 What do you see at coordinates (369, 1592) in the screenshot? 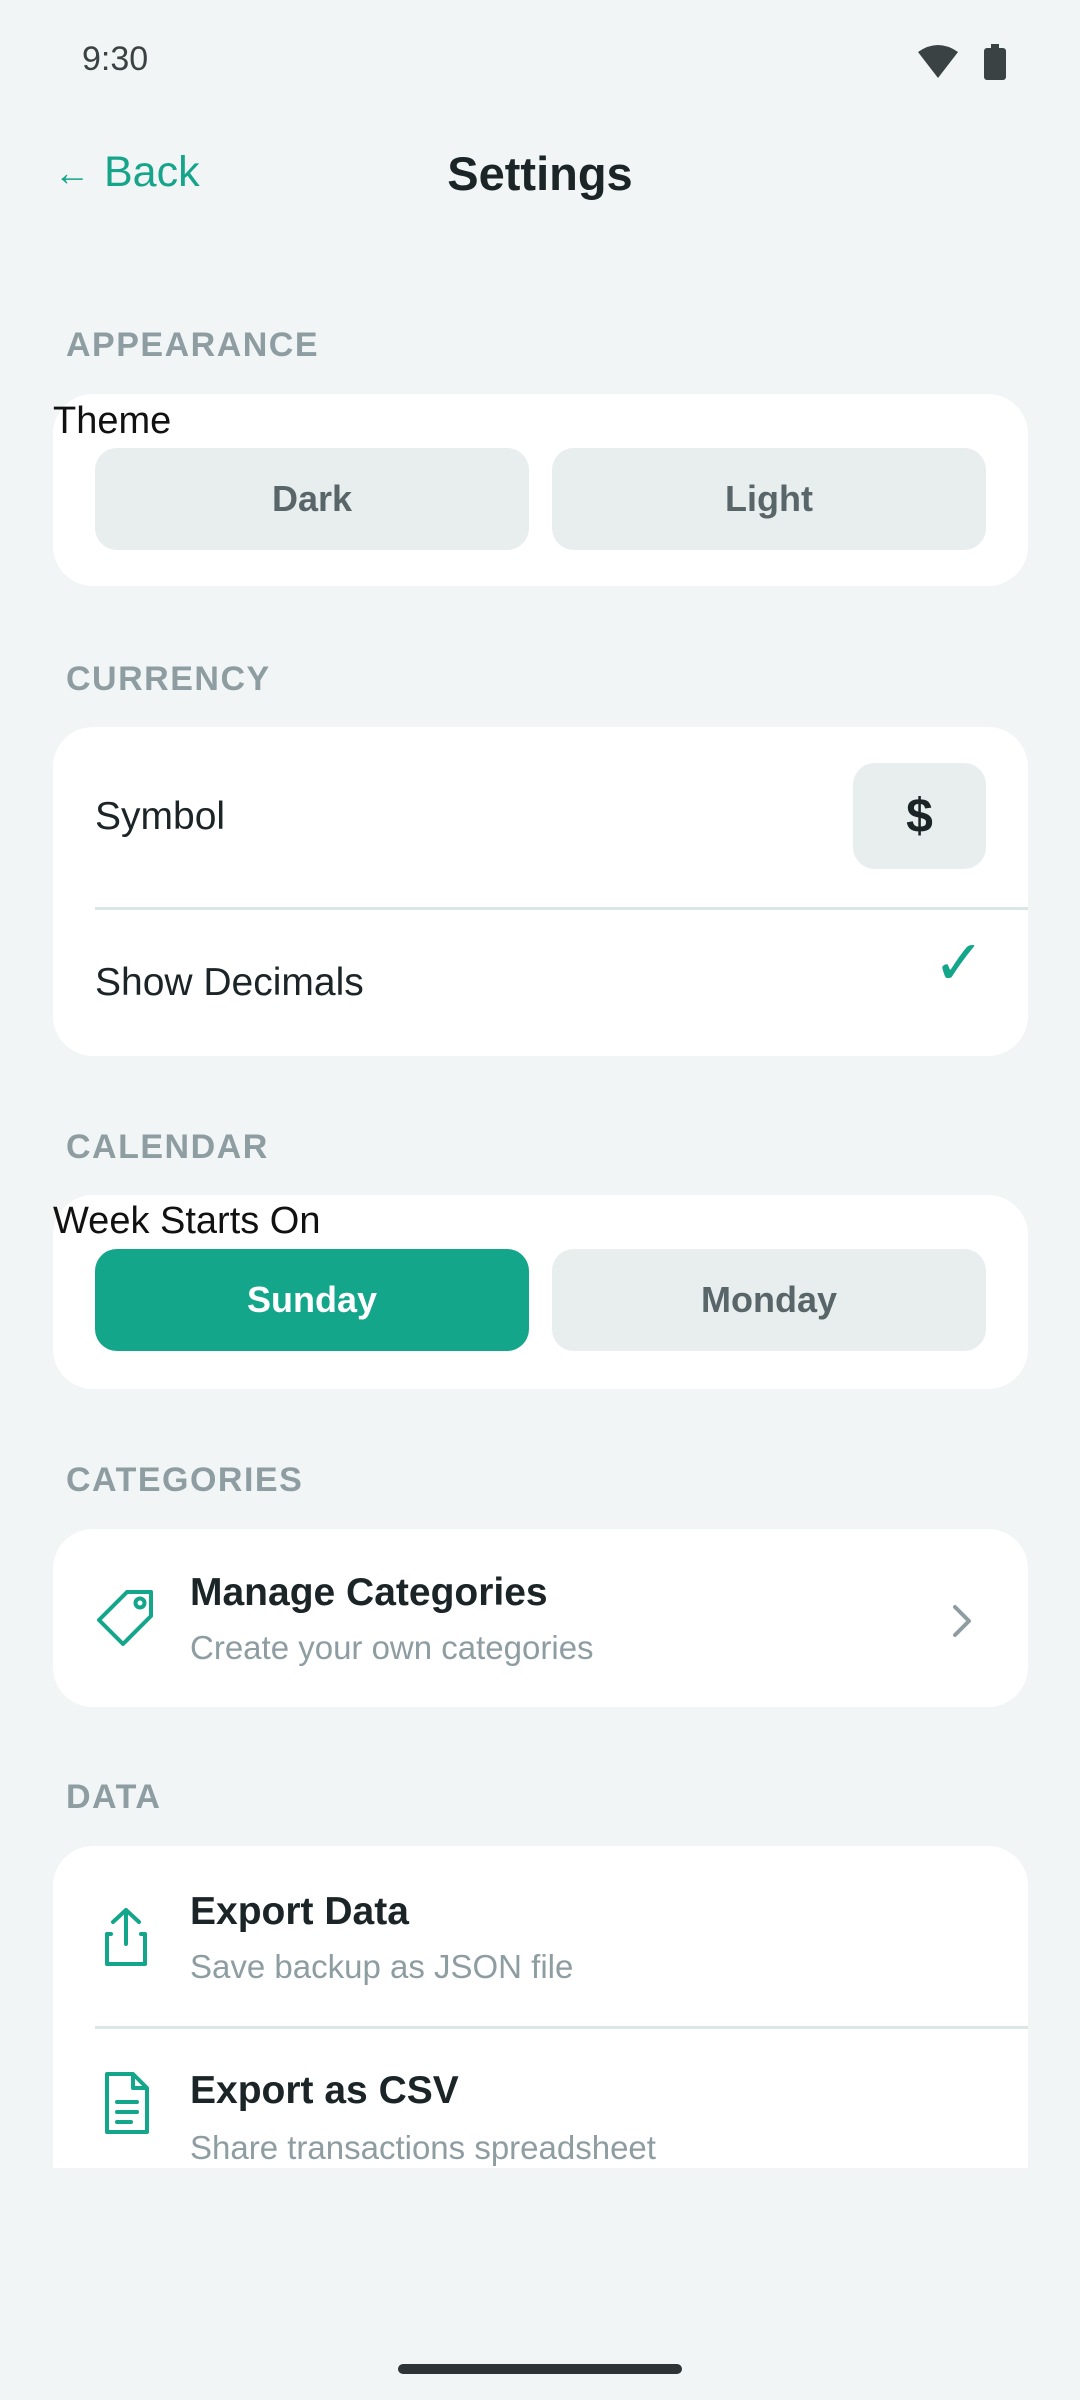
I see `manage-categories-title: Manage Categories` at bounding box center [369, 1592].